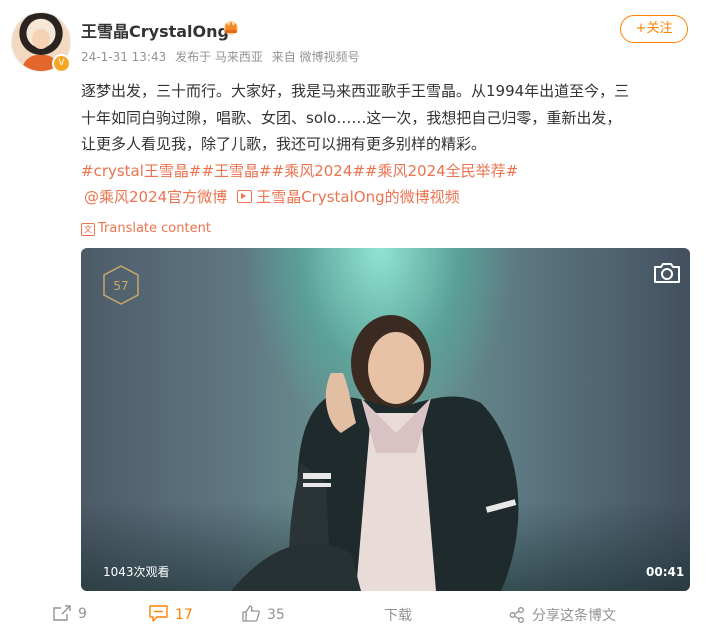  I want to click on post-meta: 24-1-31 13:43 发布于 马来西亚 来自 微博视频号, so click(223, 56).